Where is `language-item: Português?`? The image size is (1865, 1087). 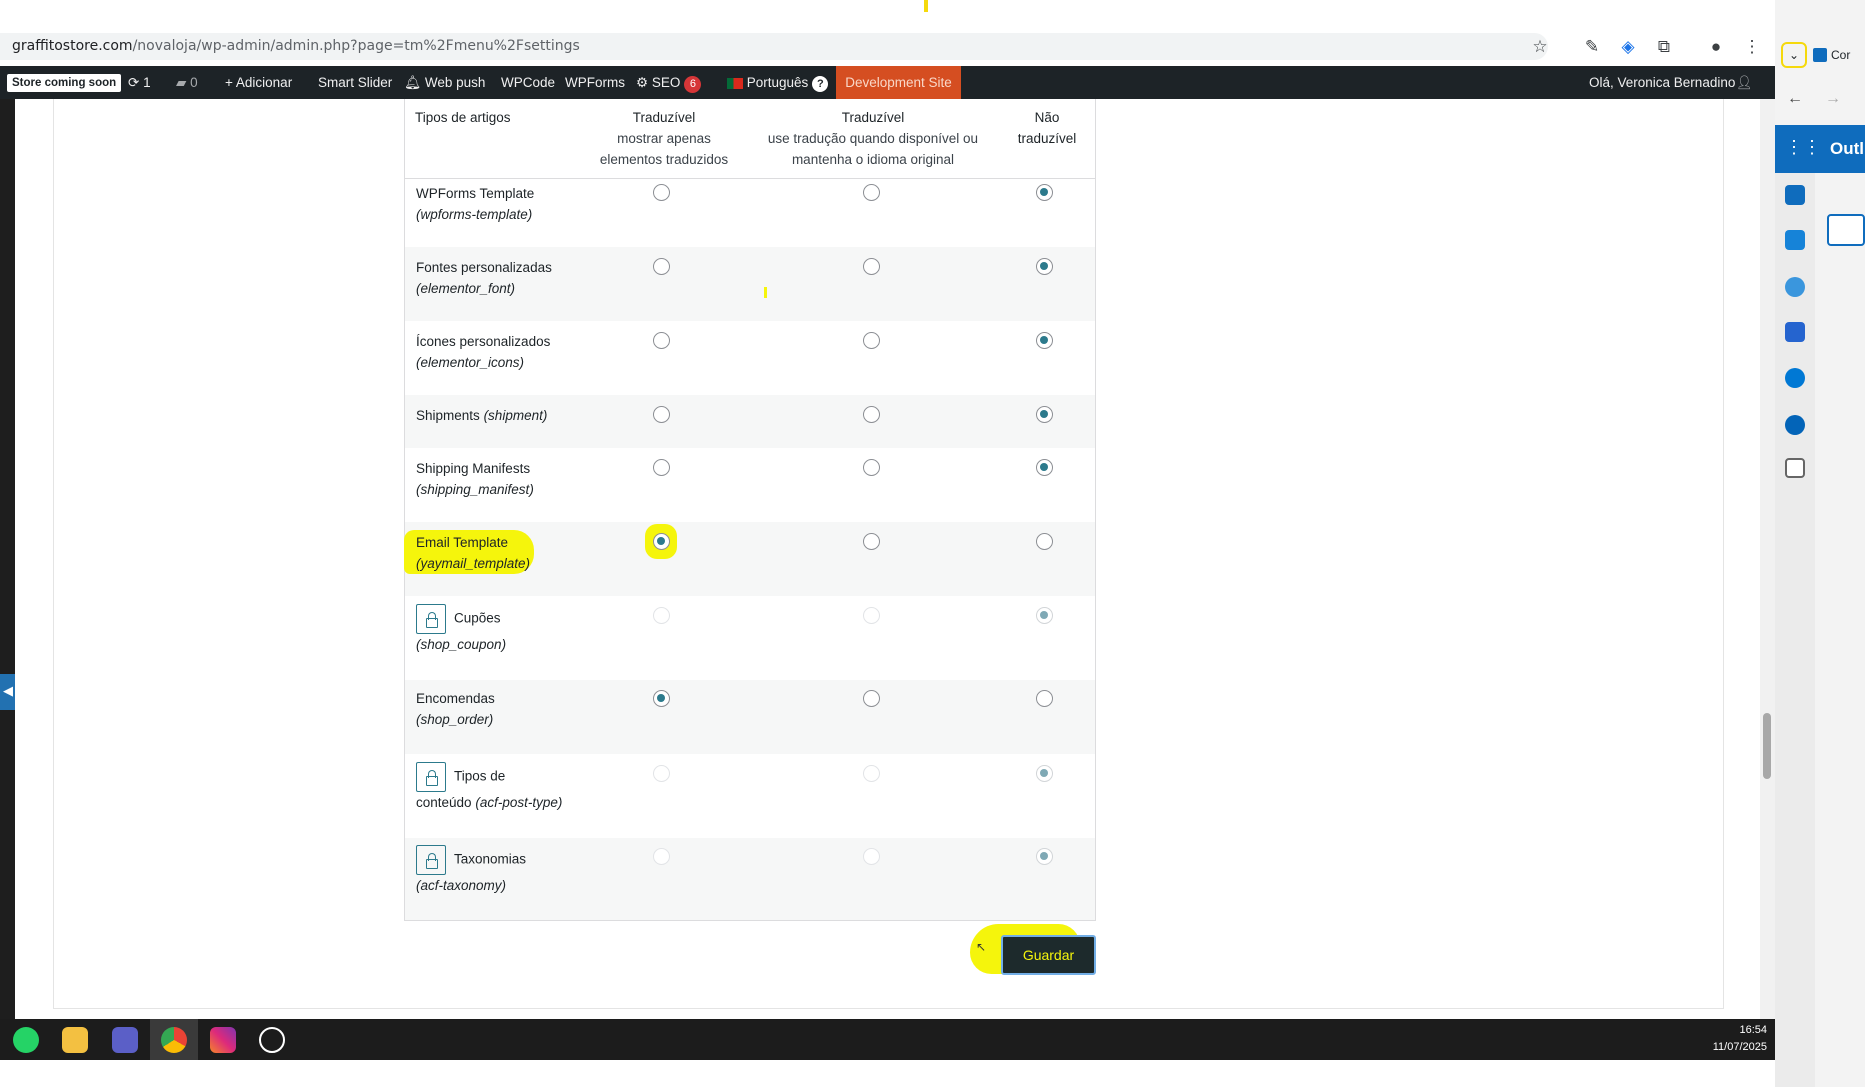 language-item: Português? is located at coordinates (778, 82).